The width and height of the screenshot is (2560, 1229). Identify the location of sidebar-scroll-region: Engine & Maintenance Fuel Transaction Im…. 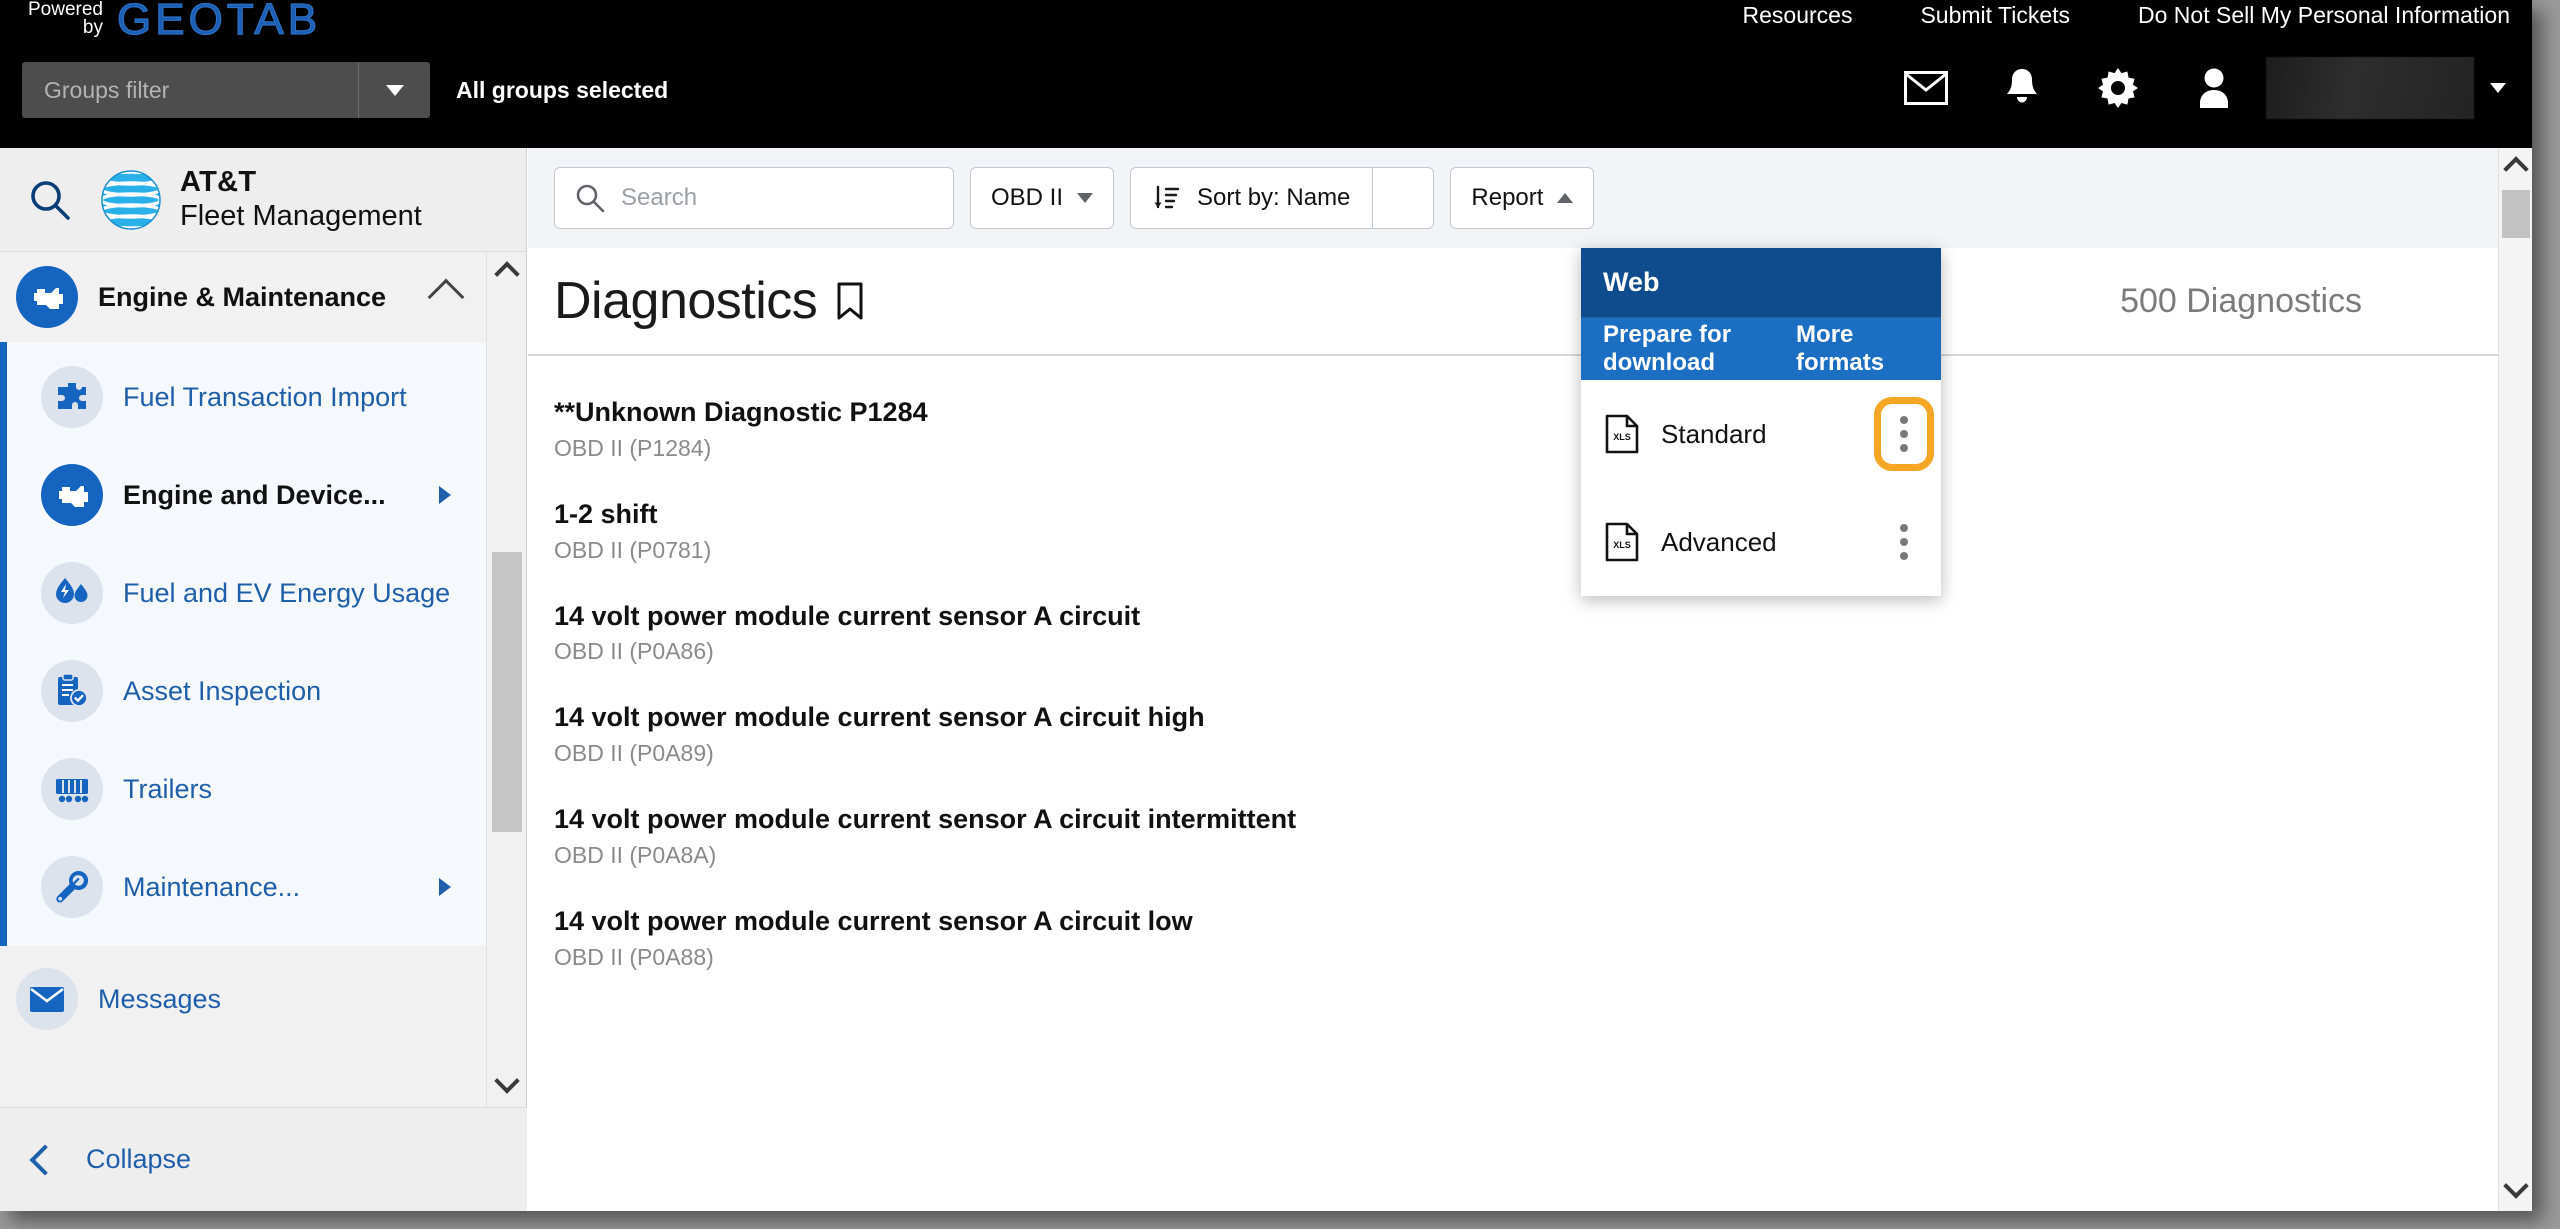
(263, 679).